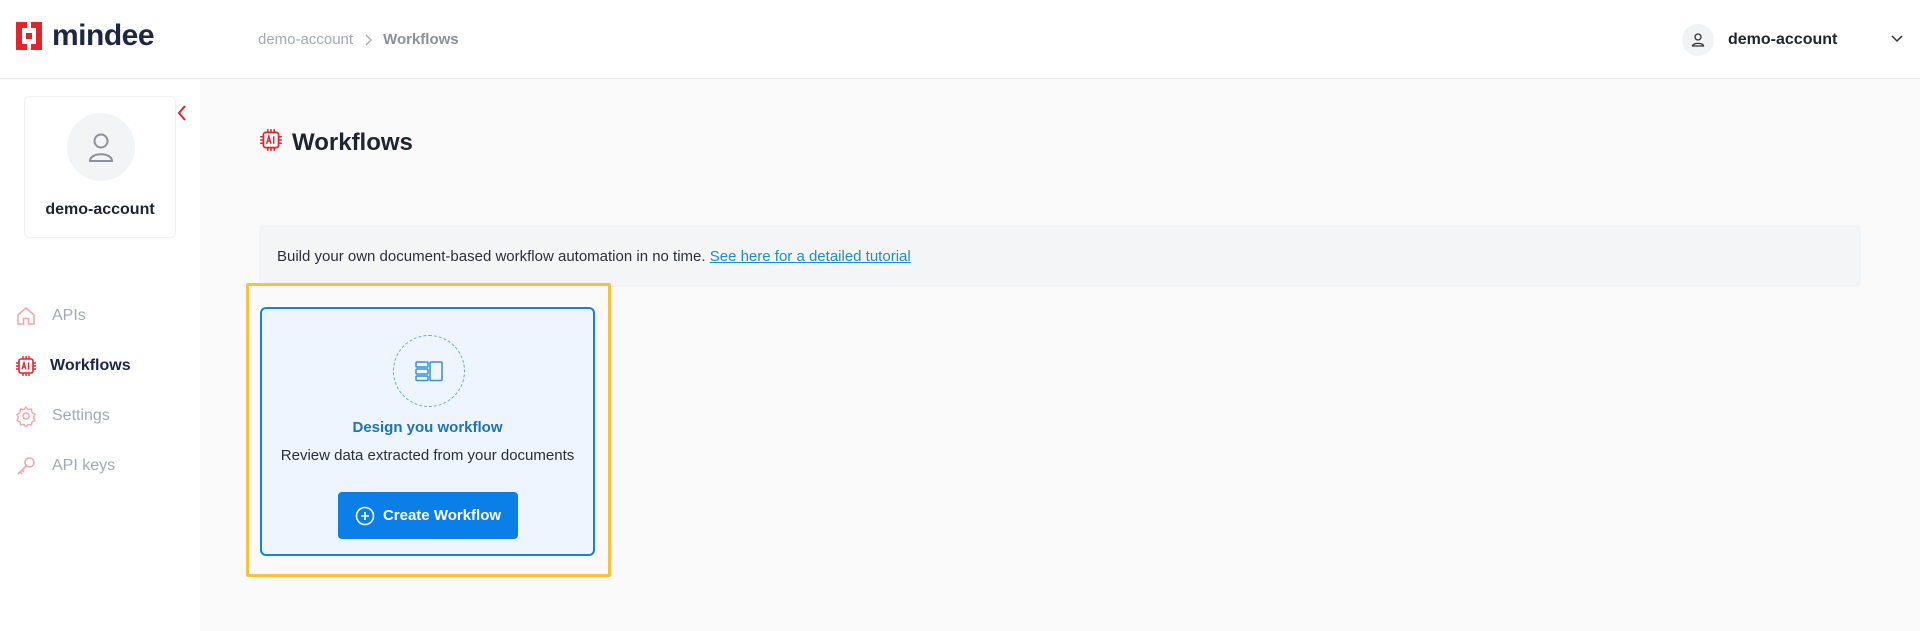 This screenshot has width=1920, height=631. I want to click on create-workflow-label: Create Workflow, so click(442, 515).